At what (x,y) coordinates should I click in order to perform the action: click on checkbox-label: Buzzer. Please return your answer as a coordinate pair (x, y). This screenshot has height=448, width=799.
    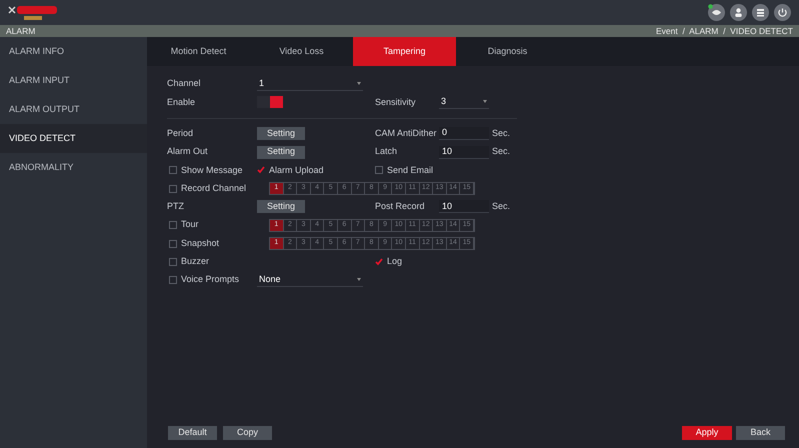
    Looking at the image, I should click on (195, 261).